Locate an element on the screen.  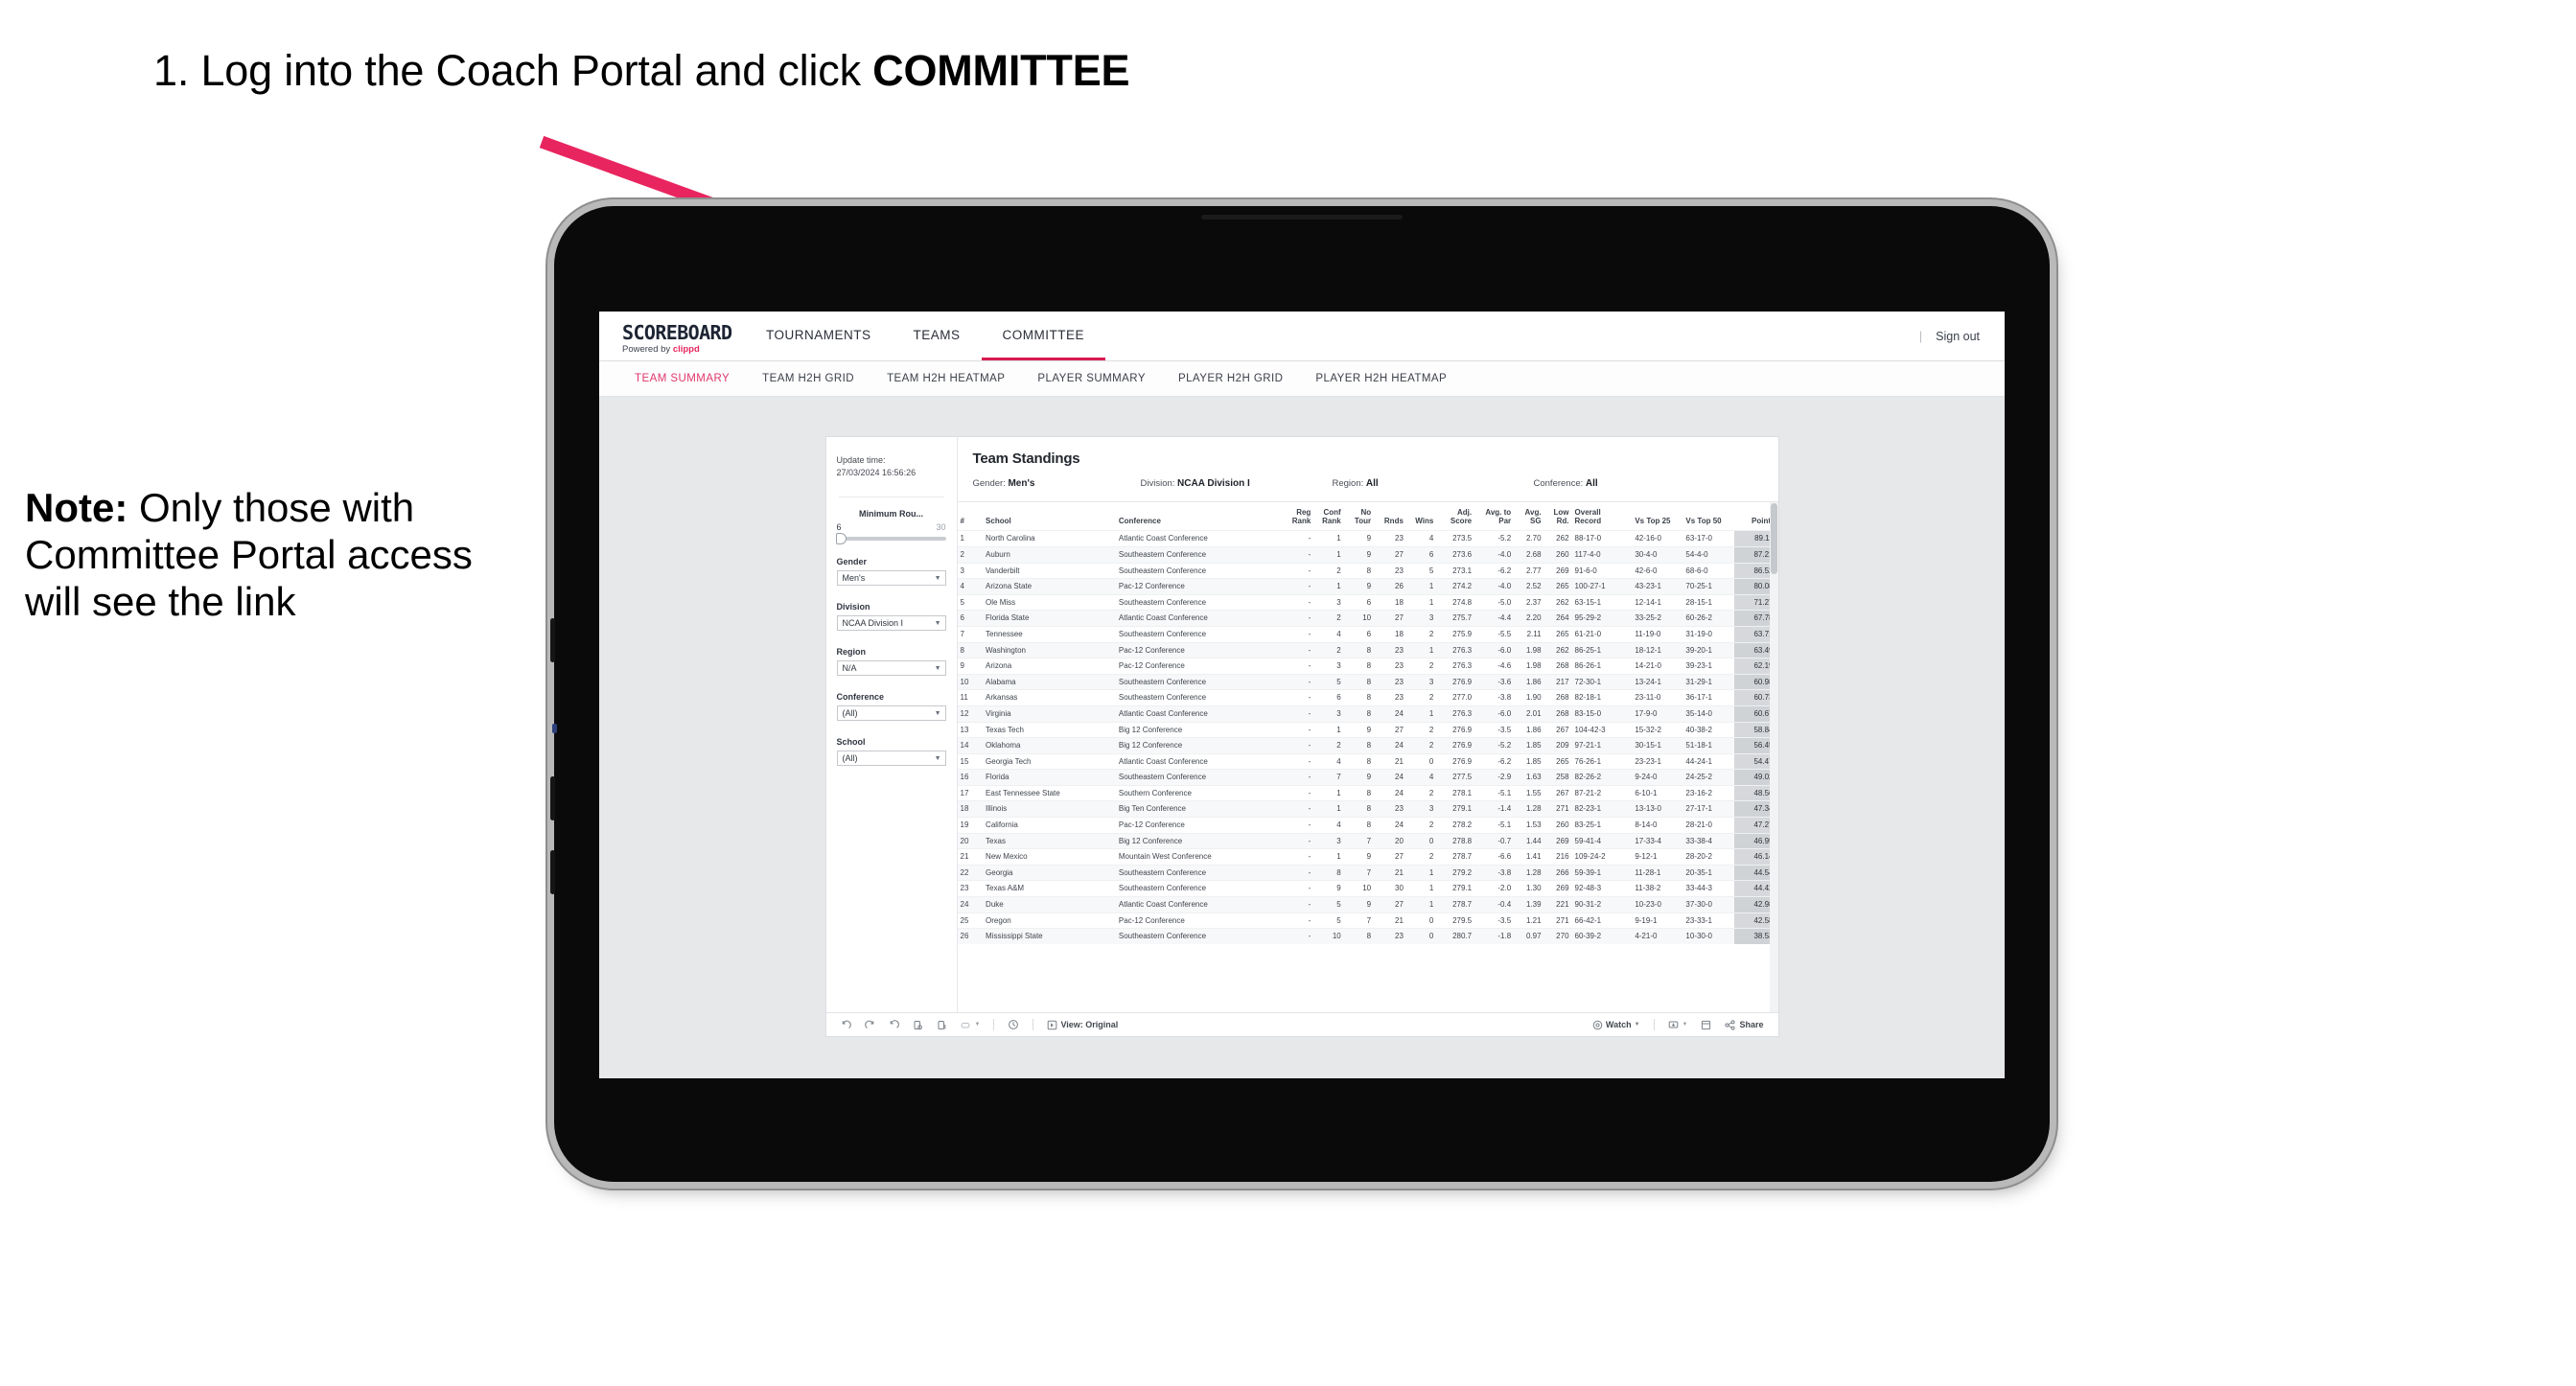
vertical-scrollbar is located at coordinates (1774, 757).